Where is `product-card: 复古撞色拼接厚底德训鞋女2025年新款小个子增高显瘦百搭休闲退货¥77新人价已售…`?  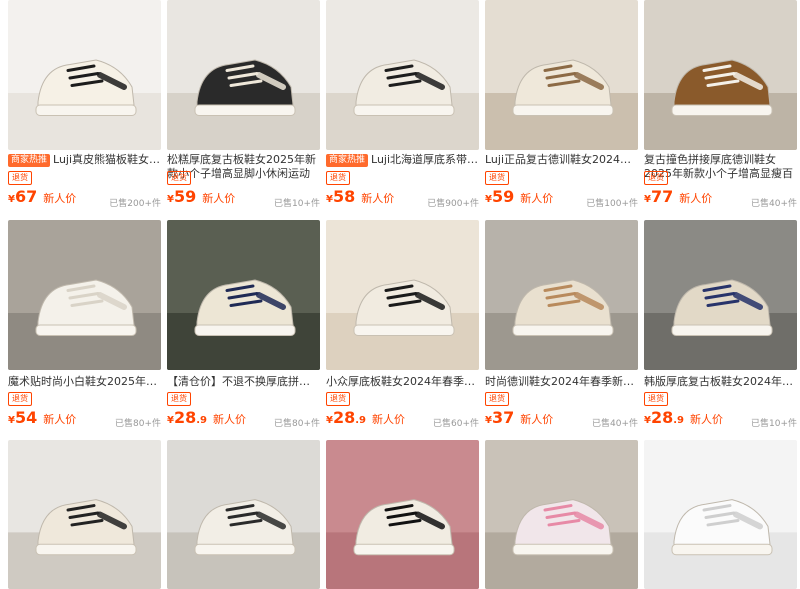 product-card: 复古撞色拼接厚底德训鞋女2025年新款小个子增高显瘦百搭休闲退货¥77新人价已售… is located at coordinates (720, 107).